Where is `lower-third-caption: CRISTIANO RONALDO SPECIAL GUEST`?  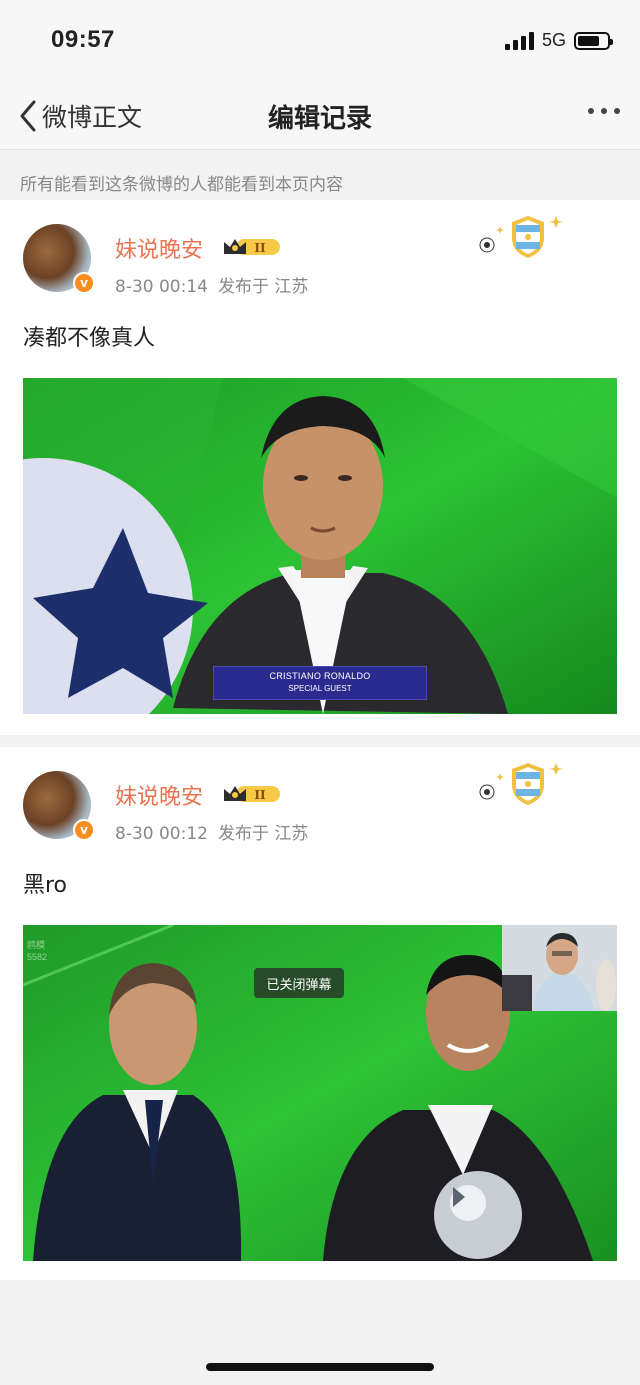
lower-third-caption: CRISTIANO RONALDO SPECIAL GUEST is located at coordinates (320, 683).